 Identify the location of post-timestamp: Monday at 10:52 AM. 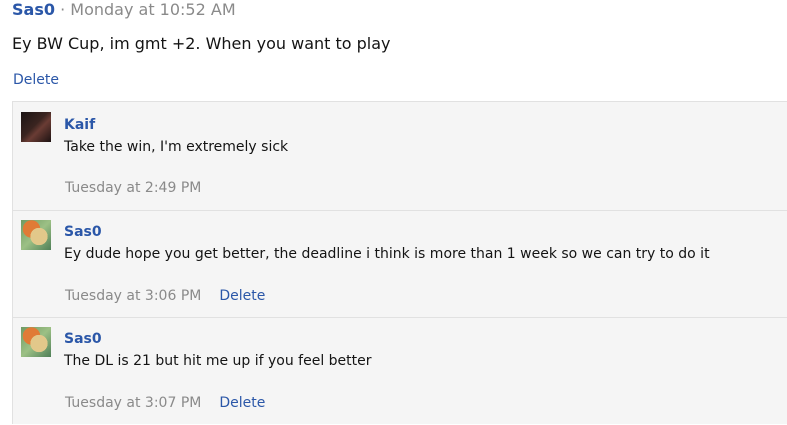
(152, 9).